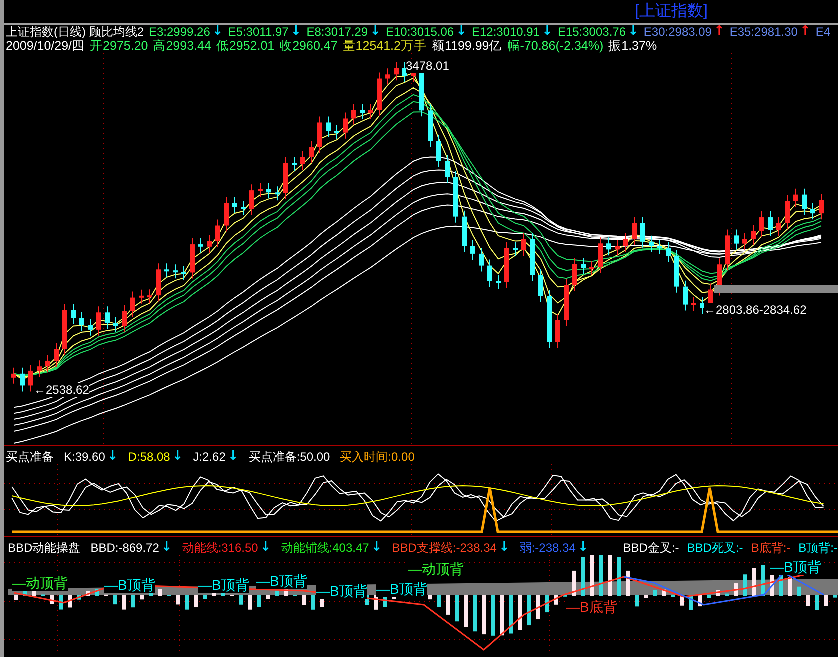  Describe the element at coordinates (30, 457) in the screenshot. I see `indicator-value: 买点准备` at that location.